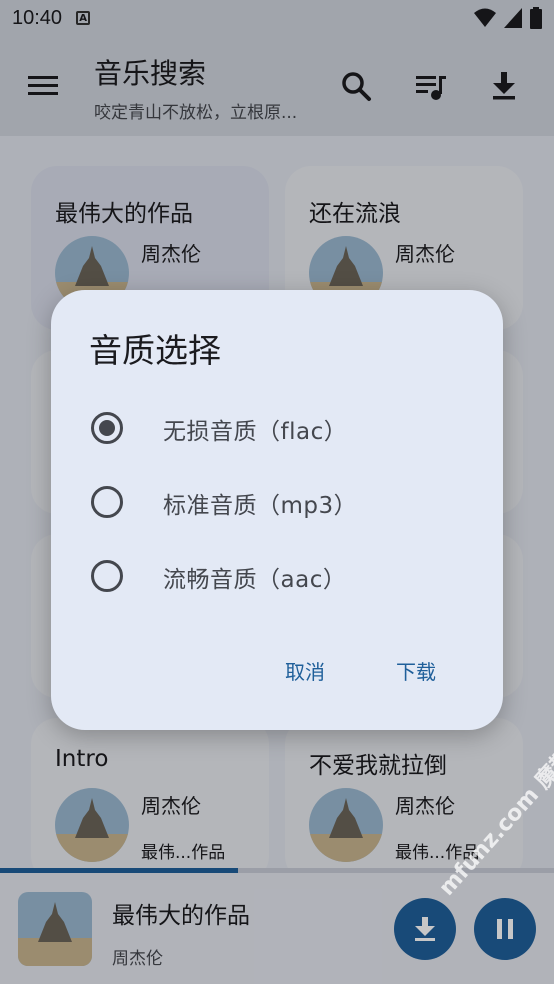 The height and width of the screenshot is (984, 554). What do you see at coordinates (305, 670) in the screenshot?
I see `cancel-button: 取消` at bounding box center [305, 670].